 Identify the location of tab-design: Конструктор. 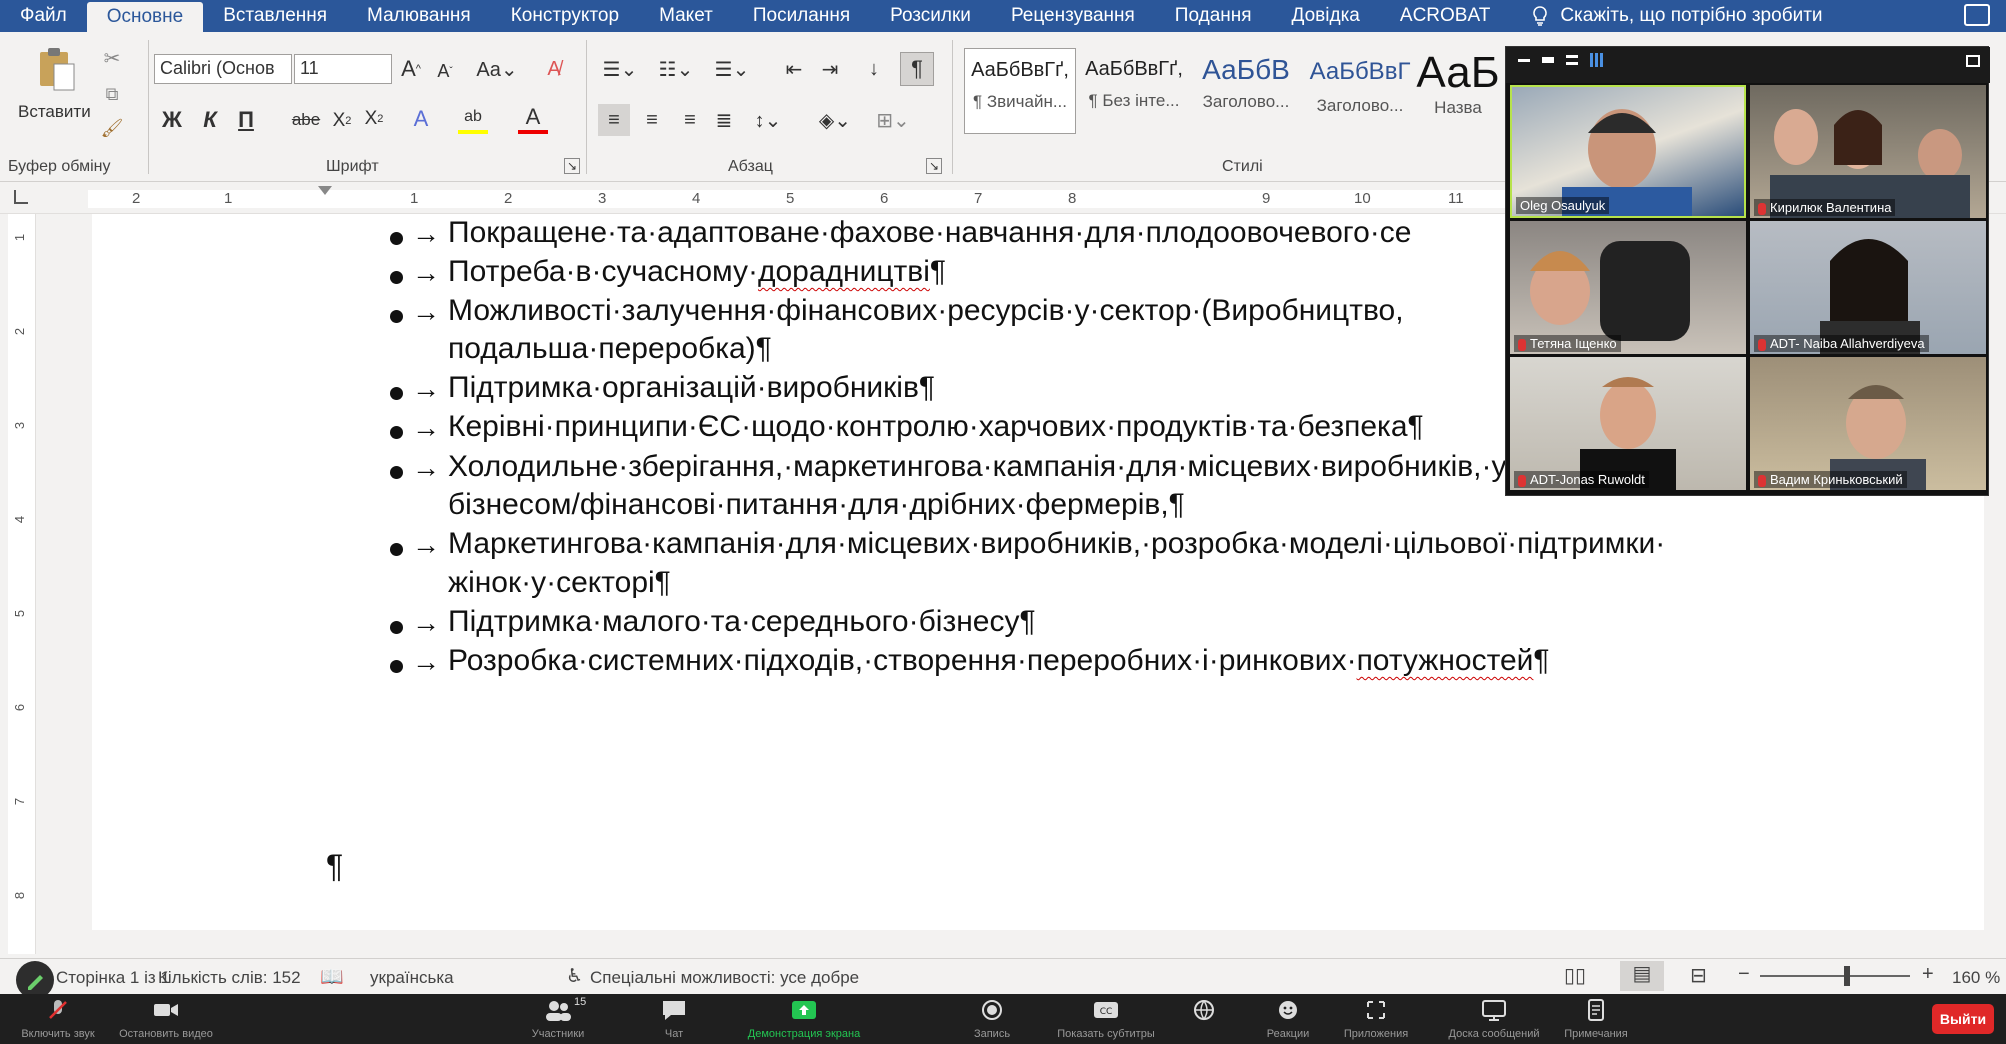
(565, 16).